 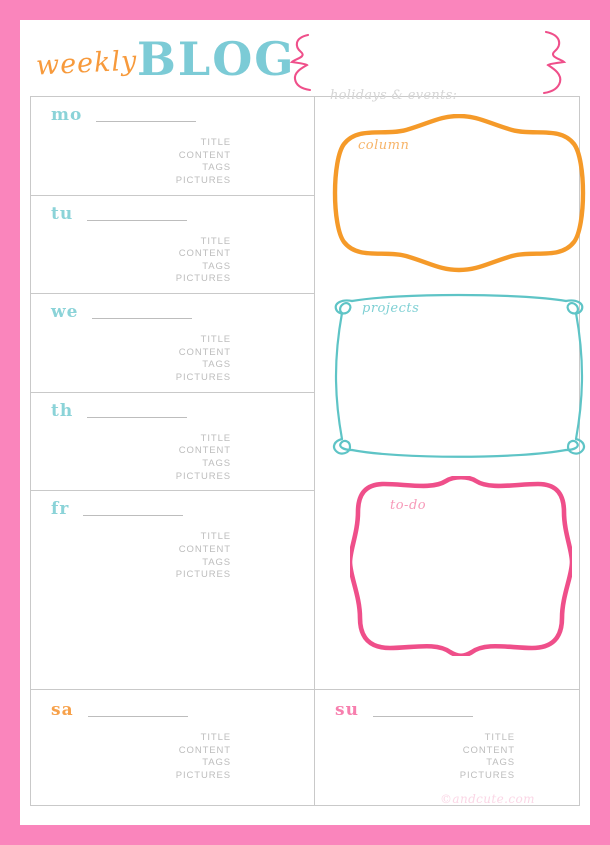 What do you see at coordinates (119, 213) in the screenshot?
I see `day-header: tu` at bounding box center [119, 213].